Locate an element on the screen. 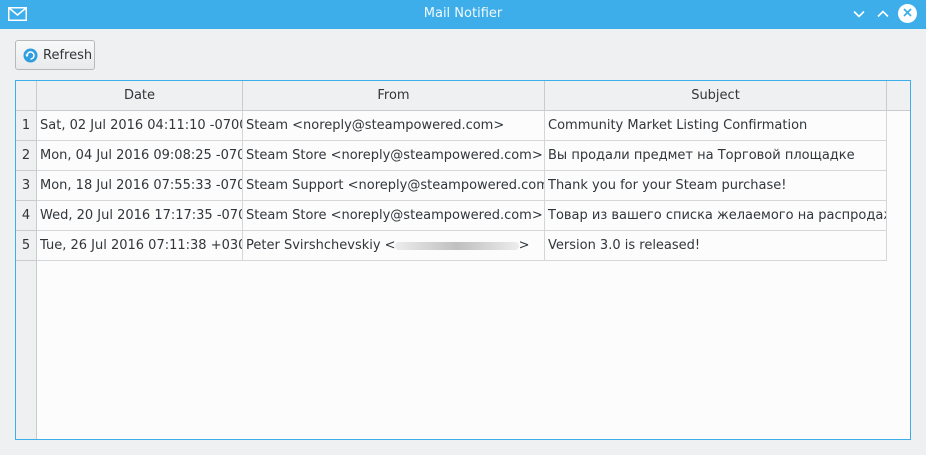 The image size is (926, 455). column-header-subject: Subject is located at coordinates (716, 96).